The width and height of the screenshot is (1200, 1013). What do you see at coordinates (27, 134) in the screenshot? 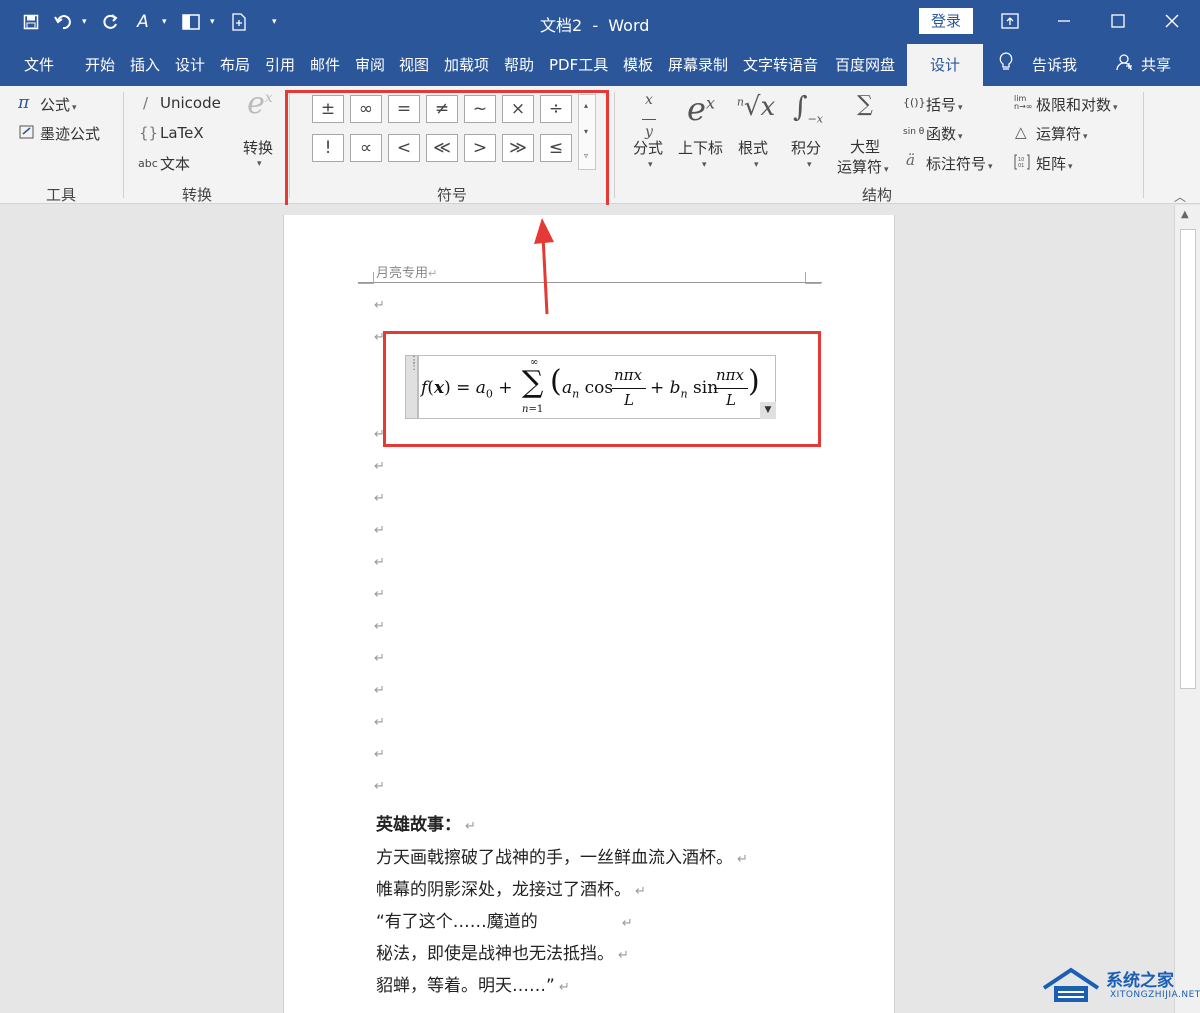
I see `ink-equation-icon` at bounding box center [27, 134].